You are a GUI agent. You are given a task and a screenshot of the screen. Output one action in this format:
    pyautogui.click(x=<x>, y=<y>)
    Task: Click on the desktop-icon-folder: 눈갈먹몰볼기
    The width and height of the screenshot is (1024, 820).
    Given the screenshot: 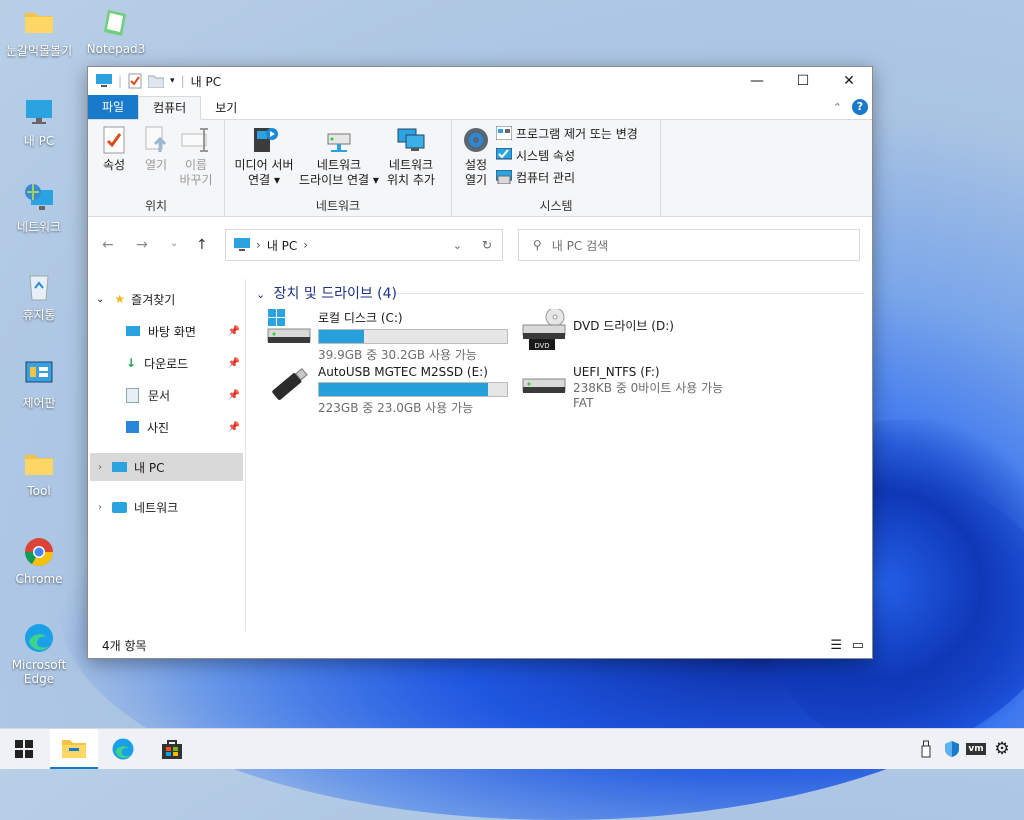 What is the action you would take?
    pyautogui.click(x=39, y=32)
    